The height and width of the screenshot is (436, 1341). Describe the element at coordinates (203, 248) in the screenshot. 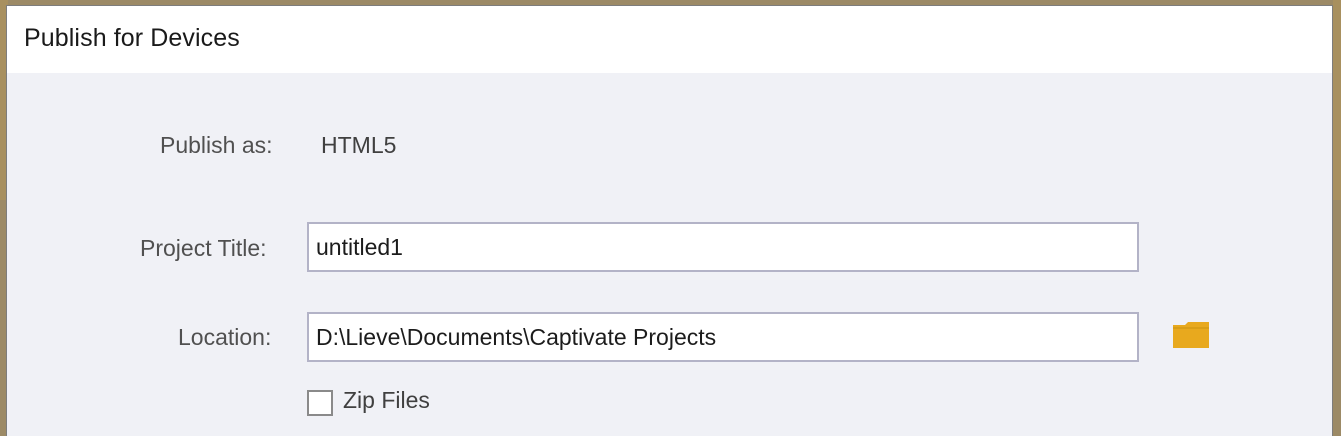

I see `project-title-label: Project Title:` at that location.